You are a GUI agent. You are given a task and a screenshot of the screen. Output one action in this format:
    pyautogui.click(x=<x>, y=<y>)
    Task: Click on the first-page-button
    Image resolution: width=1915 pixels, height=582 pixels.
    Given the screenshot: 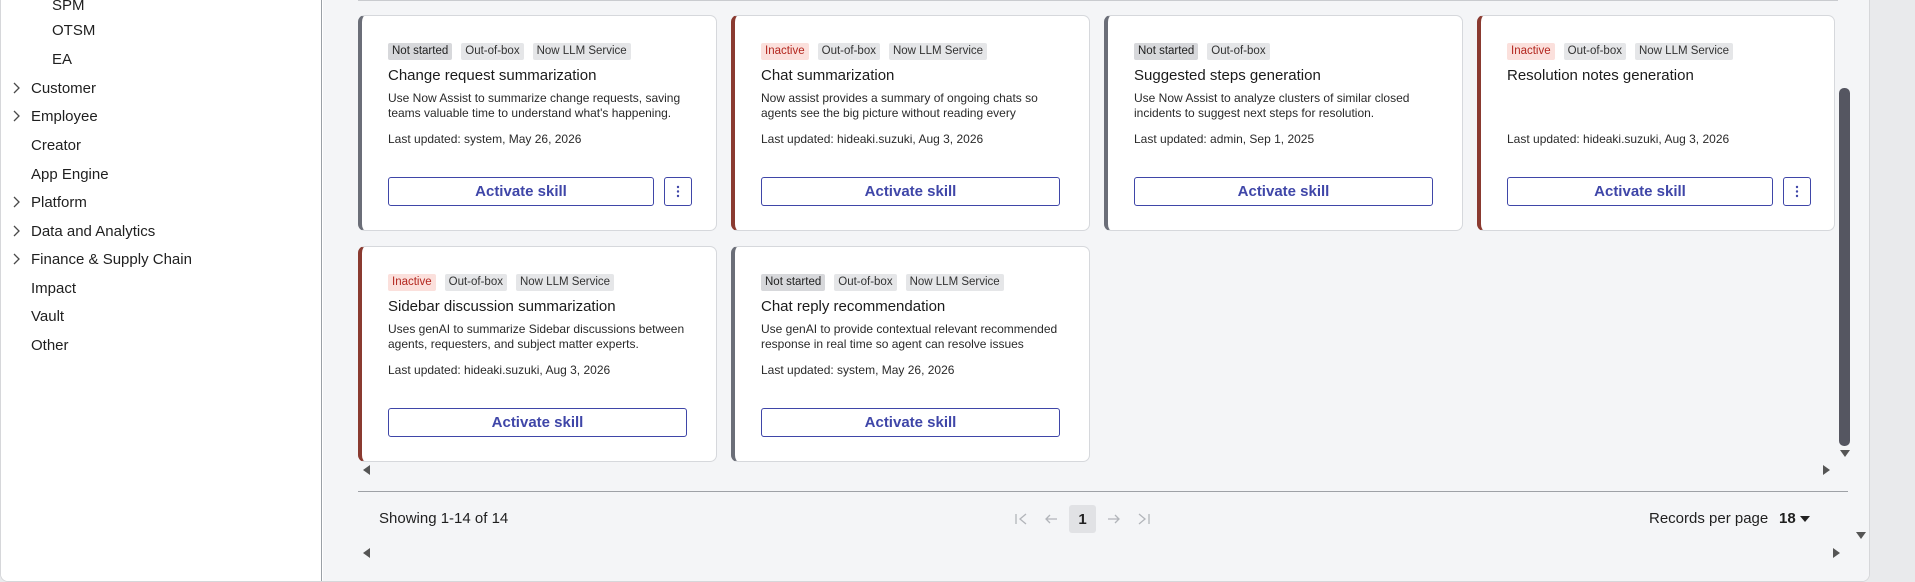 What is the action you would take?
    pyautogui.click(x=1021, y=519)
    